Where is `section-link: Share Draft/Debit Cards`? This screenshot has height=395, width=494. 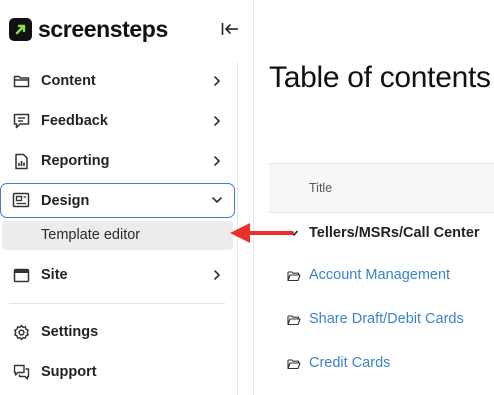 section-link: Share Draft/Debit Cards is located at coordinates (386, 319).